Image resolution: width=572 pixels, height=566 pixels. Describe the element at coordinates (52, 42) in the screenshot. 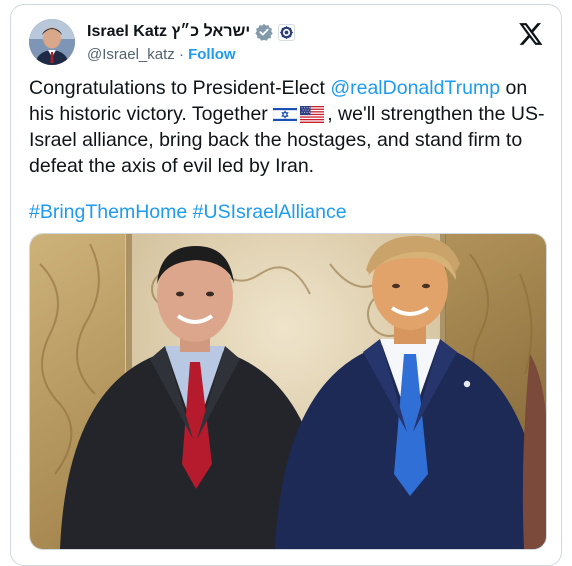

I see `avatar` at that location.